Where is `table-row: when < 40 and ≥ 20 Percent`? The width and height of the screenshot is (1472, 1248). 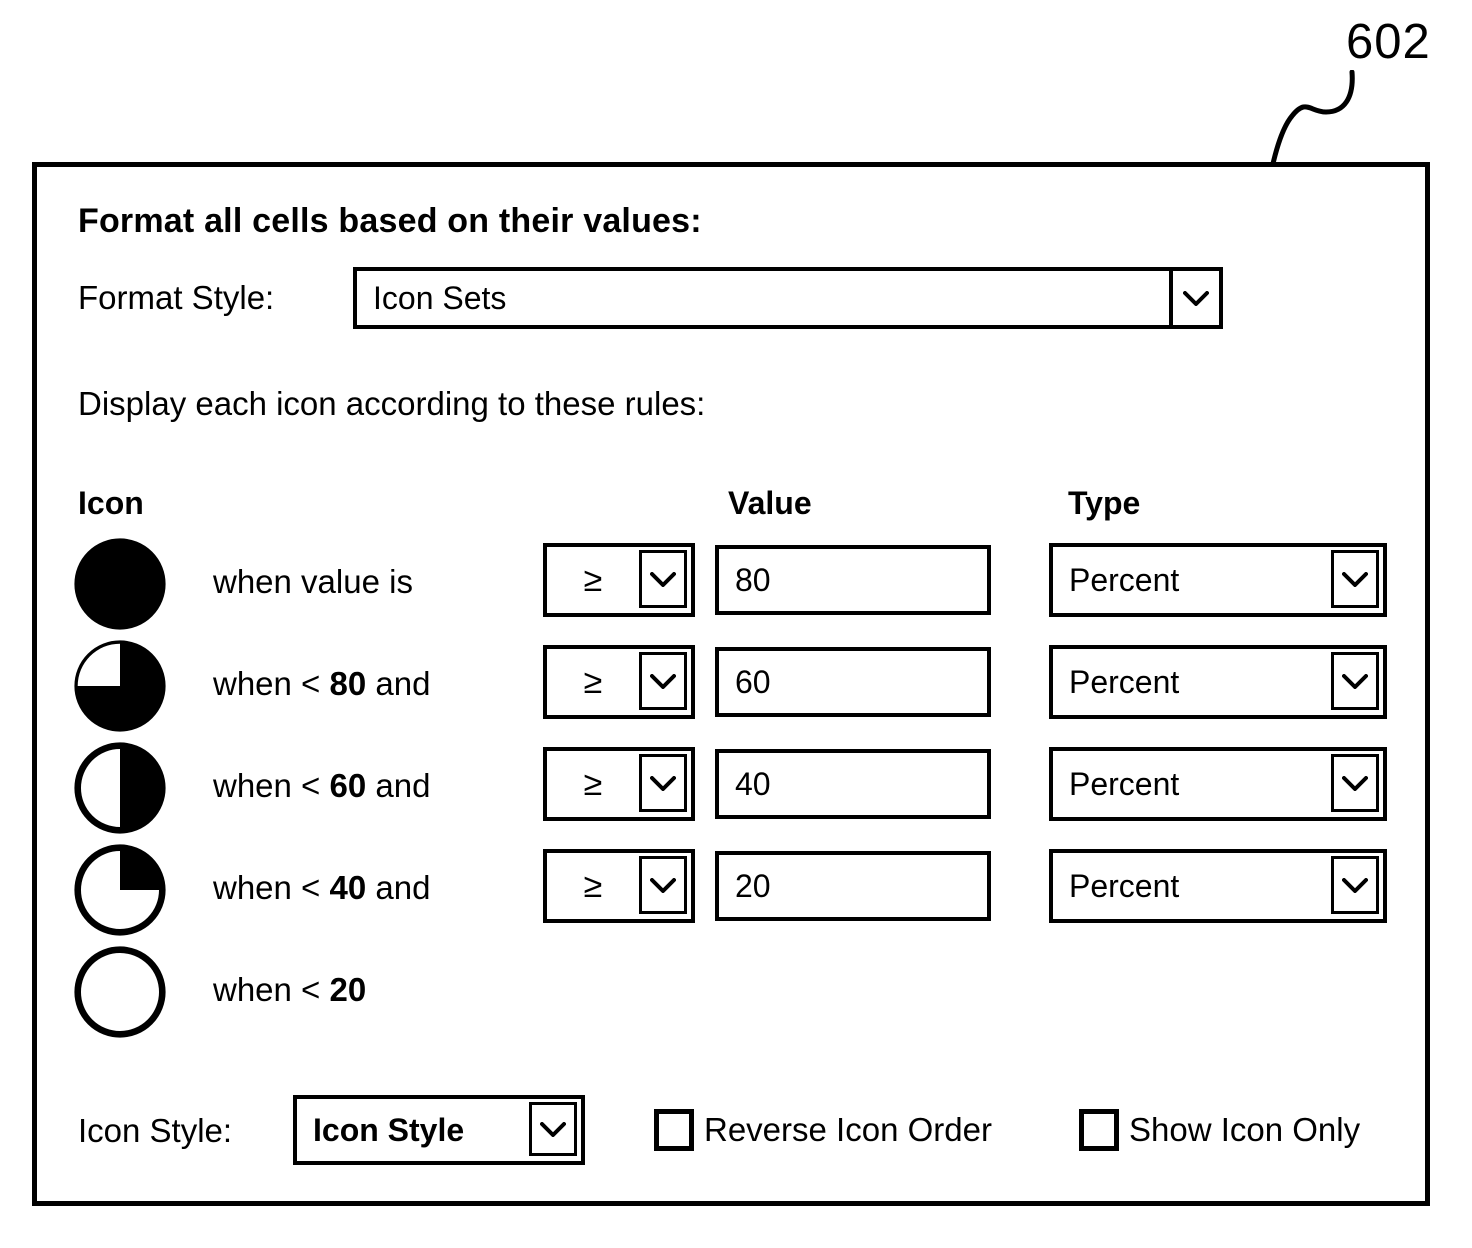
table-row: when < 40 and ≥ 20 Percent is located at coordinates (731, 894).